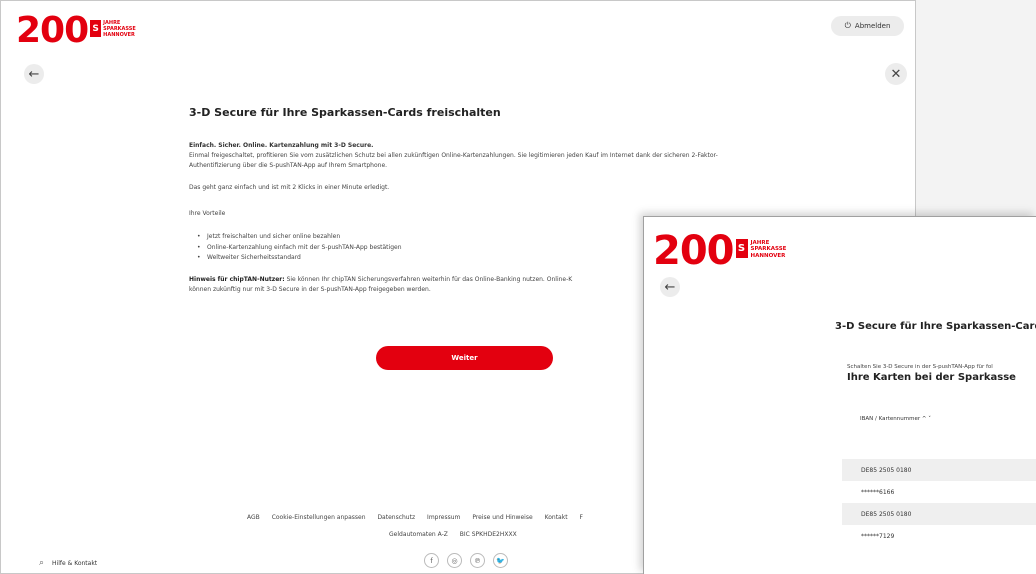  I want to click on facebook-icon: f, so click(431, 560).